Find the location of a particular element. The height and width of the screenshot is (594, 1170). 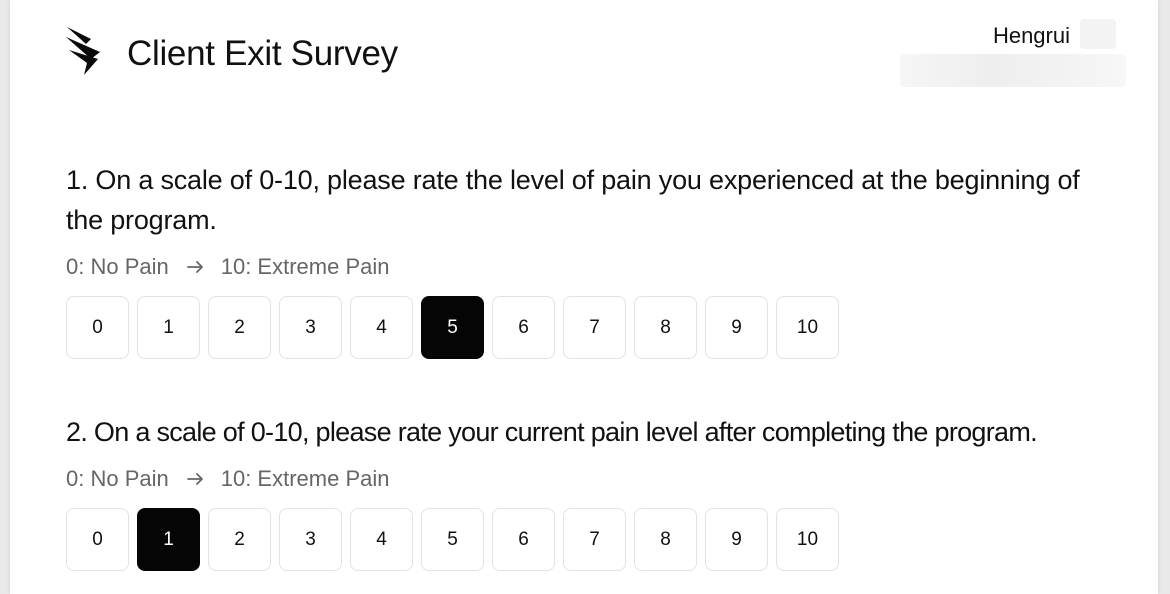

user-info: Hengrui is located at coordinates (1013, 54).